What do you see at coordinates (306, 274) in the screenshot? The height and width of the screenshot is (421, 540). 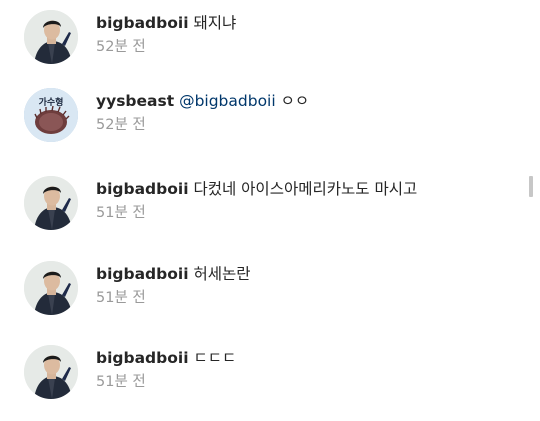 I see `comment-text-line: bigbadboii 허세논란` at bounding box center [306, 274].